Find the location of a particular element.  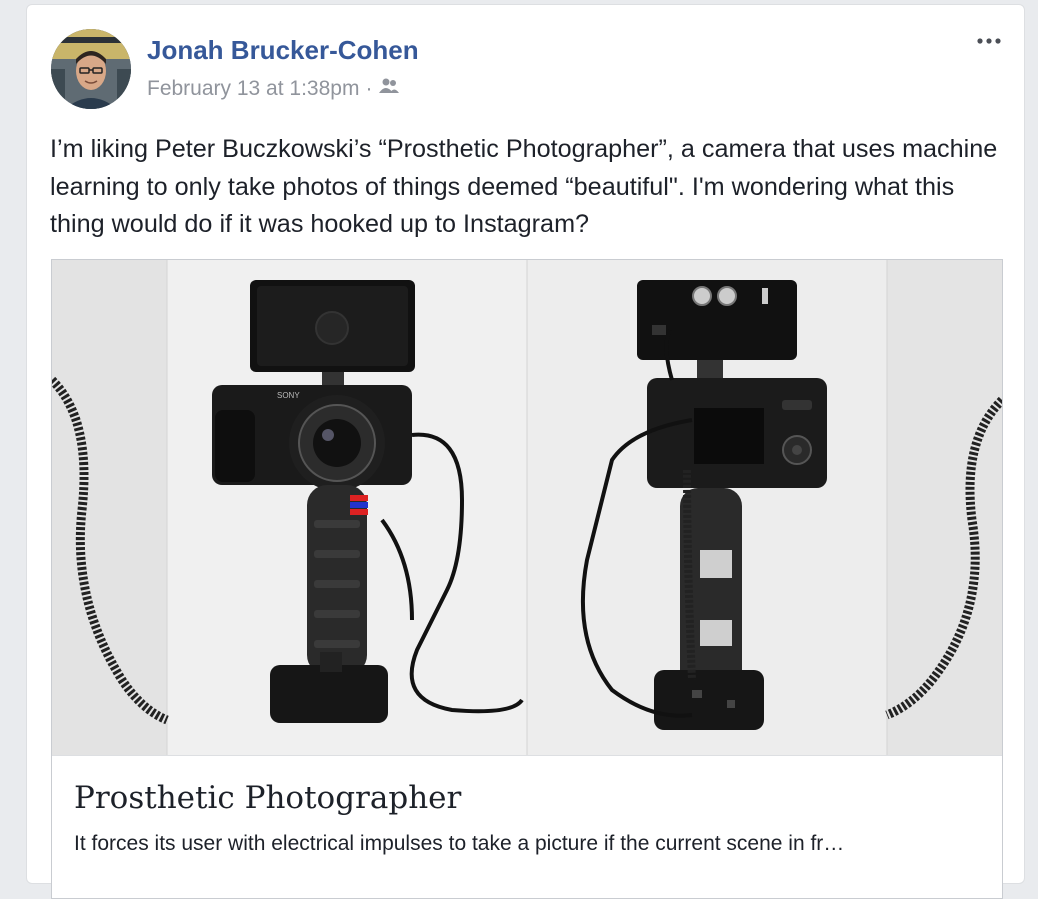

author-name-link: Jonah Brucker-Cohen is located at coordinates (283, 50).